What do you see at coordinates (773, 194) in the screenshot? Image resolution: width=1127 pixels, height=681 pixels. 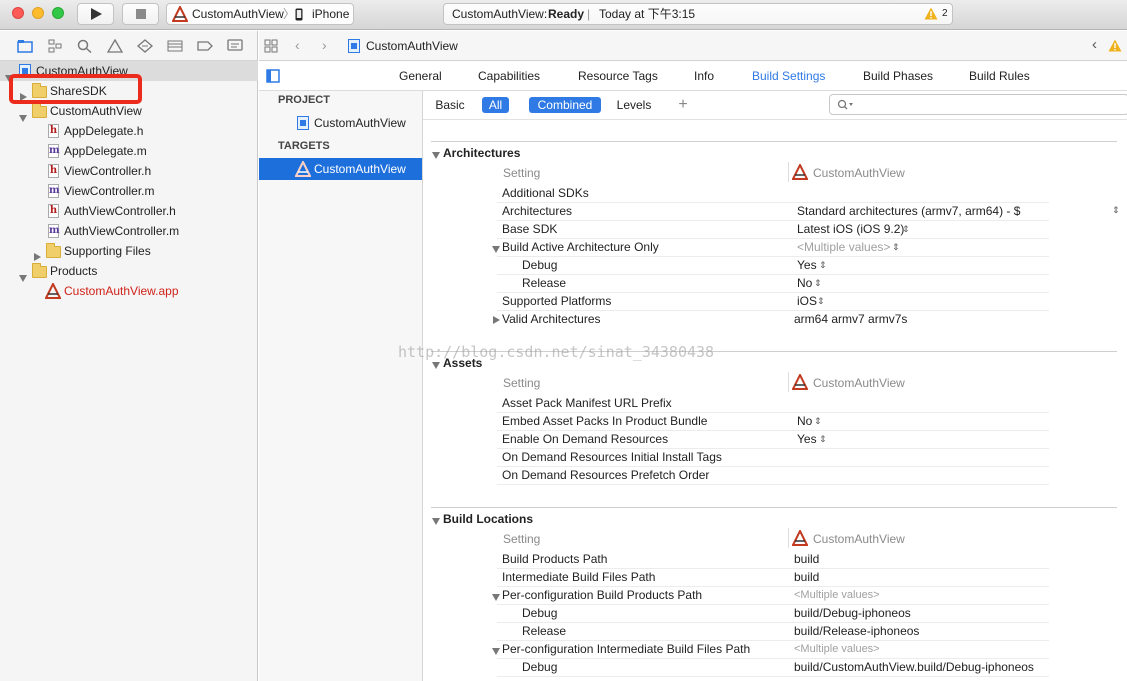 I see `setting-row: Additional SDKs` at bounding box center [773, 194].